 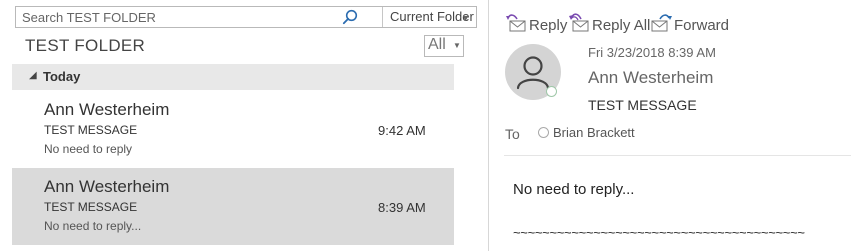 What do you see at coordinates (652, 52) in the screenshot?
I see `message-date: Fri 3/23/2018 8:39 AM` at bounding box center [652, 52].